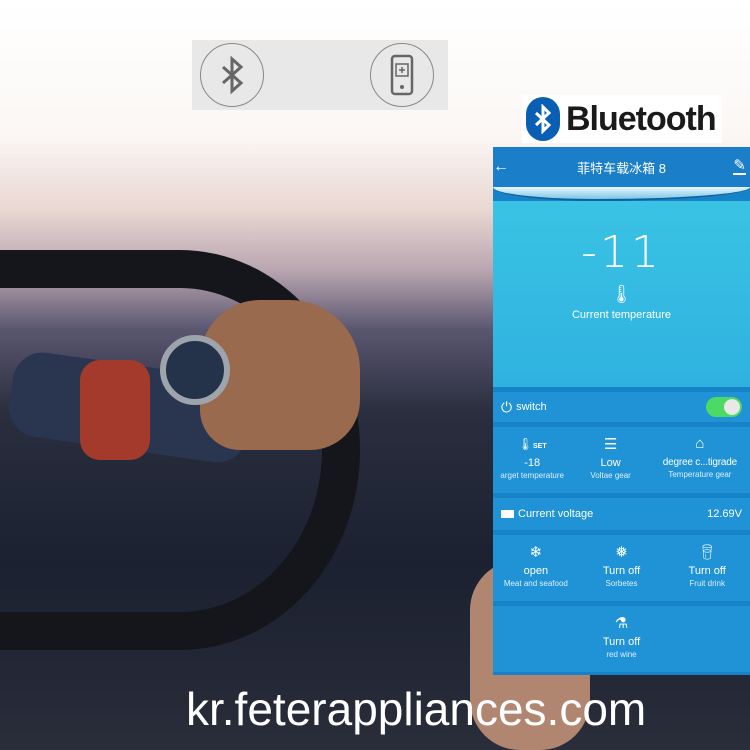 The width and height of the screenshot is (750, 750). What do you see at coordinates (232, 75) in the screenshot?
I see `bluetooth-icon` at bounding box center [232, 75].